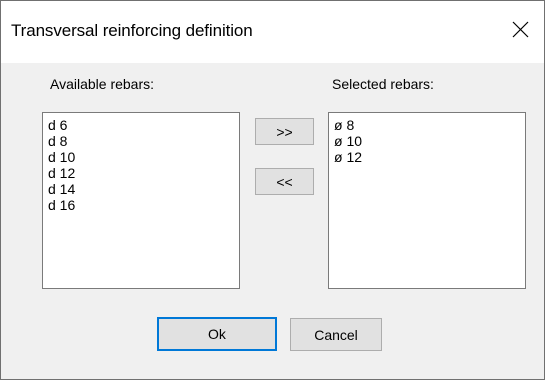 This screenshot has width=545, height=380. Describe the element at coordinates (217, 334) in the screenshot. I see `ok-button: Ok` at that location.